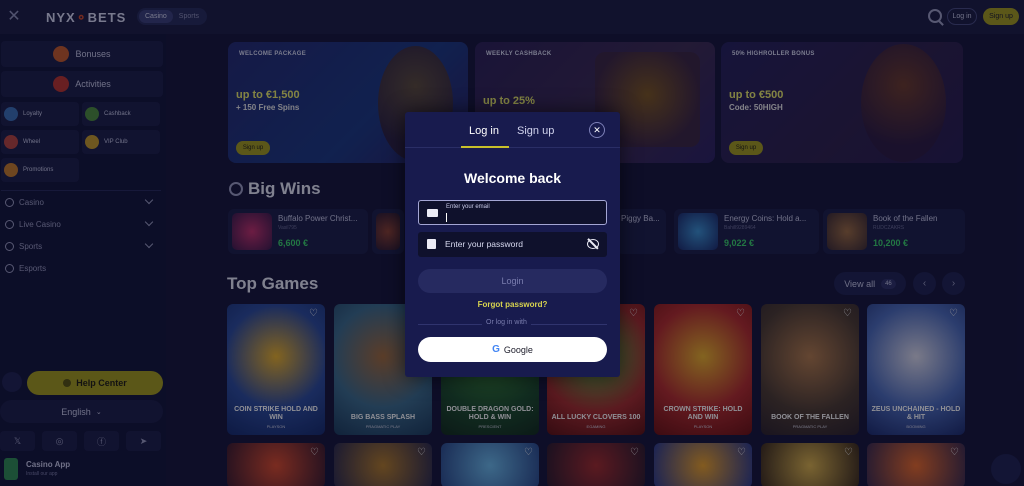 The image size is (1024, 486). Describe the element at coordinates (496, 349) in the screenshot. I see `google-icon: G` at that location.